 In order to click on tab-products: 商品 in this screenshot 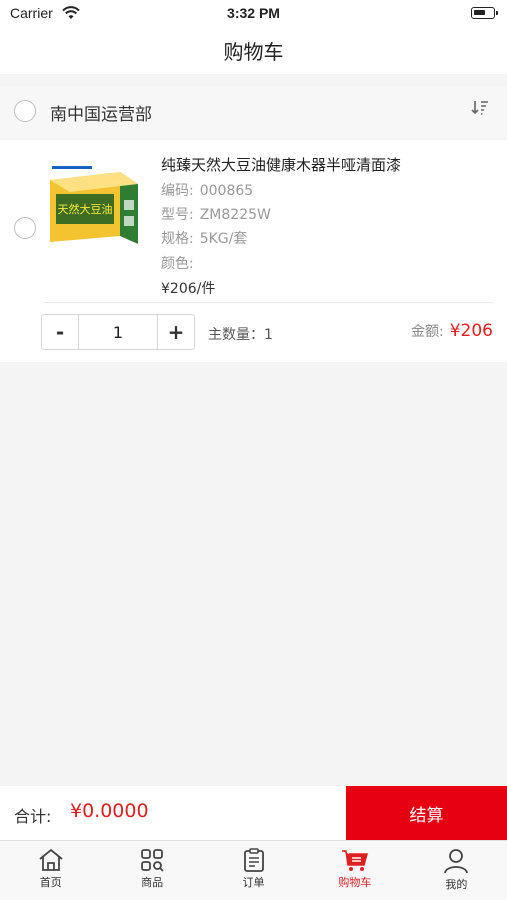, I will do `click(151, 870)`.